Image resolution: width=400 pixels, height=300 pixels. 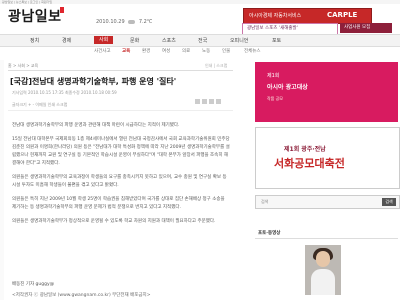 What do you see at coordinates (104, 40) in the screenshot?
I see `nav-item-society: 사회` at bounding box center [104, 40].